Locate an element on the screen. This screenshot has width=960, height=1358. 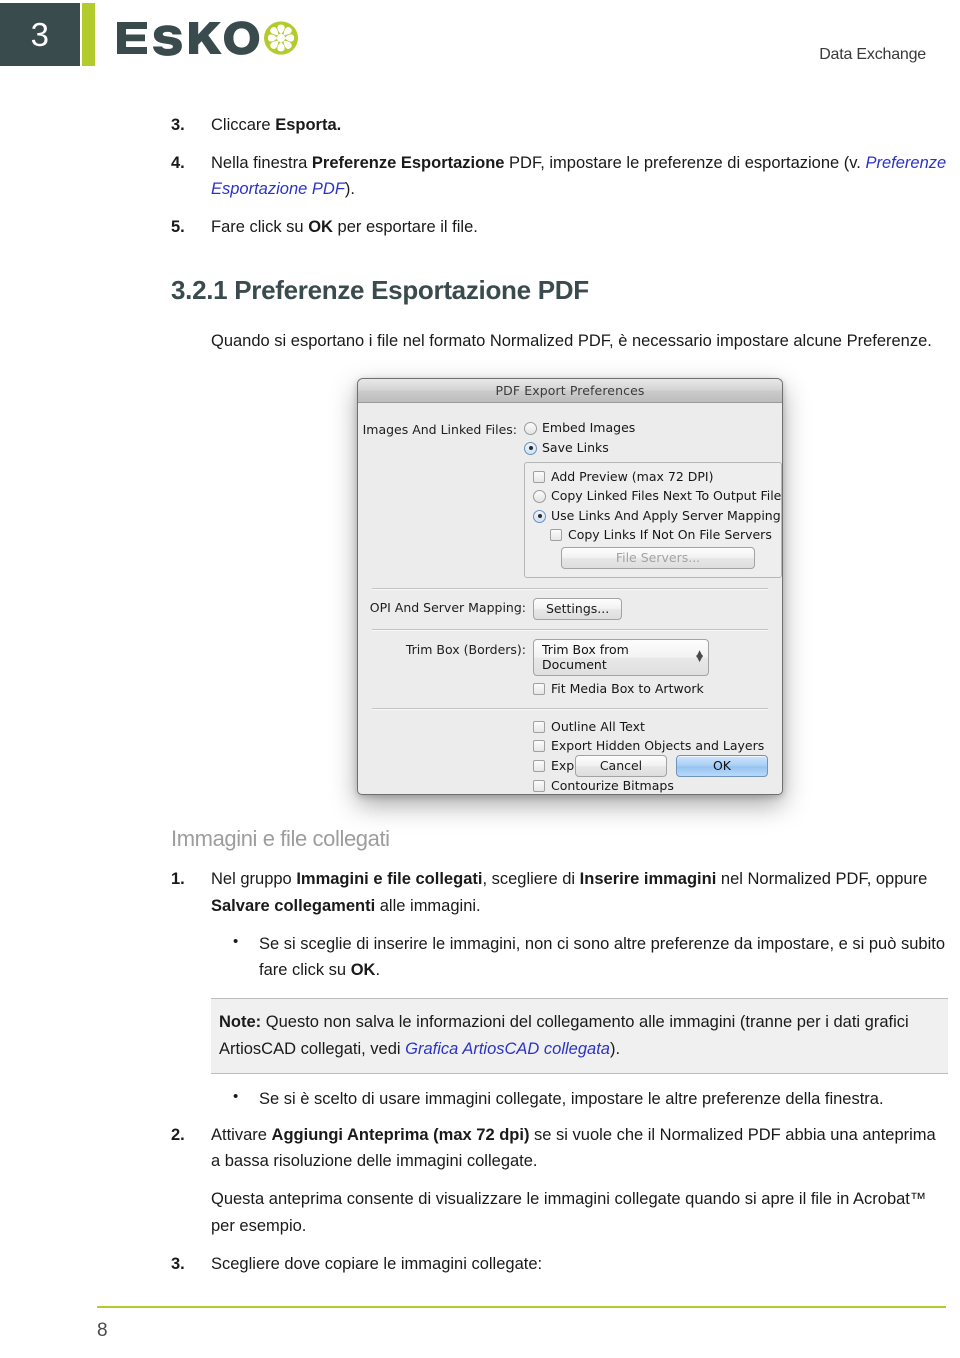
list-item: 3. Cliccare Esporta. is located at coordinates (555, 125).